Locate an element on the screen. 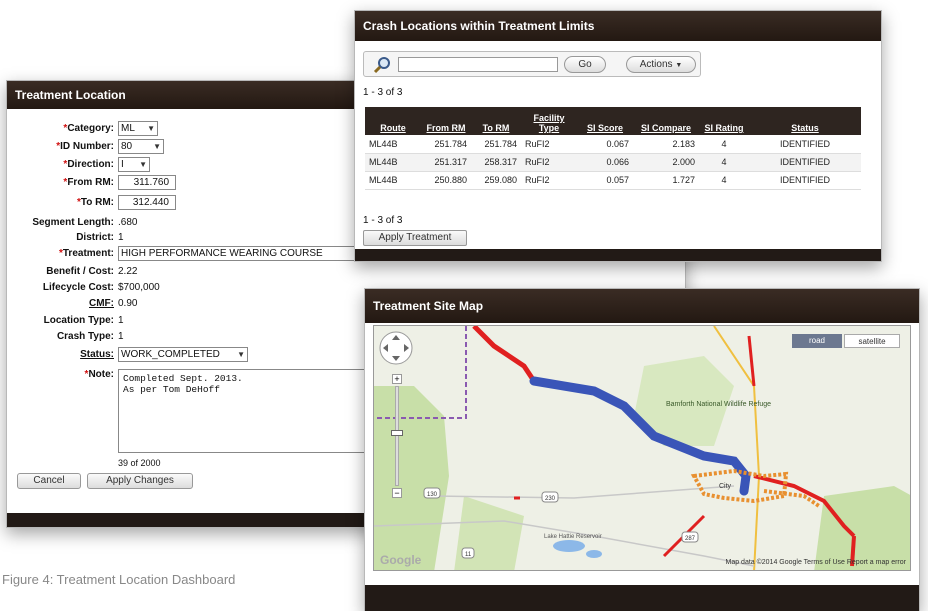 The height and width of the screenshot is (611, 928). crash-locations-footer is located at coordinates (618, 255).